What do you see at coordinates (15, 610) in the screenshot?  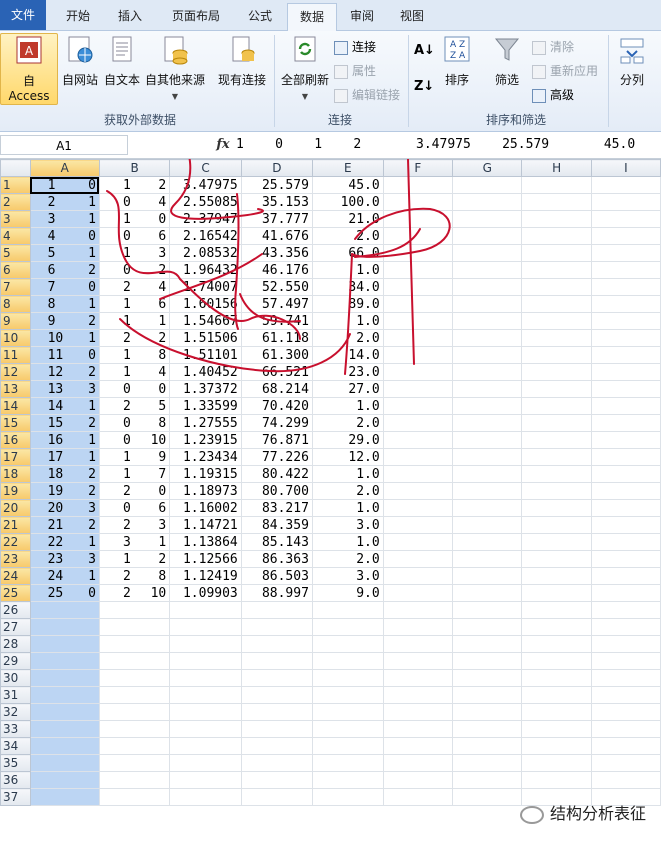 I see `row-header: 26` at bounding box center [15, 610].